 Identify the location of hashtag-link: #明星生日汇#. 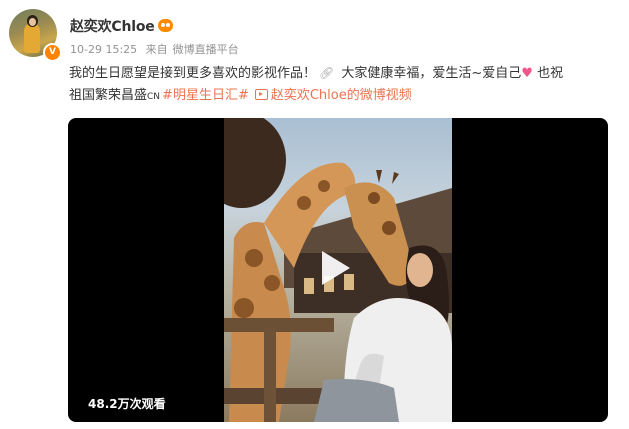
(205, 95).